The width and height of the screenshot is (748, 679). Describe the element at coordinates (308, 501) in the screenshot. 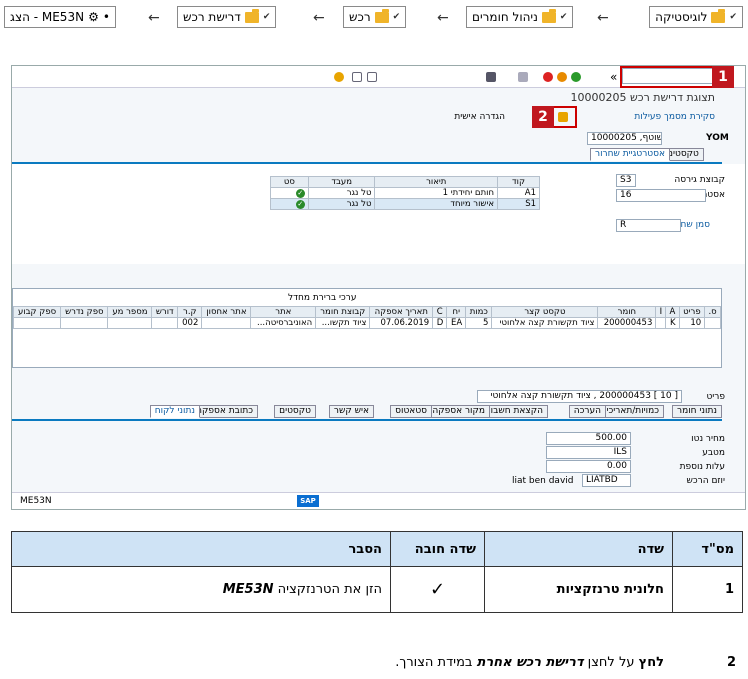

I see `sap-logo: SAP` at that location.